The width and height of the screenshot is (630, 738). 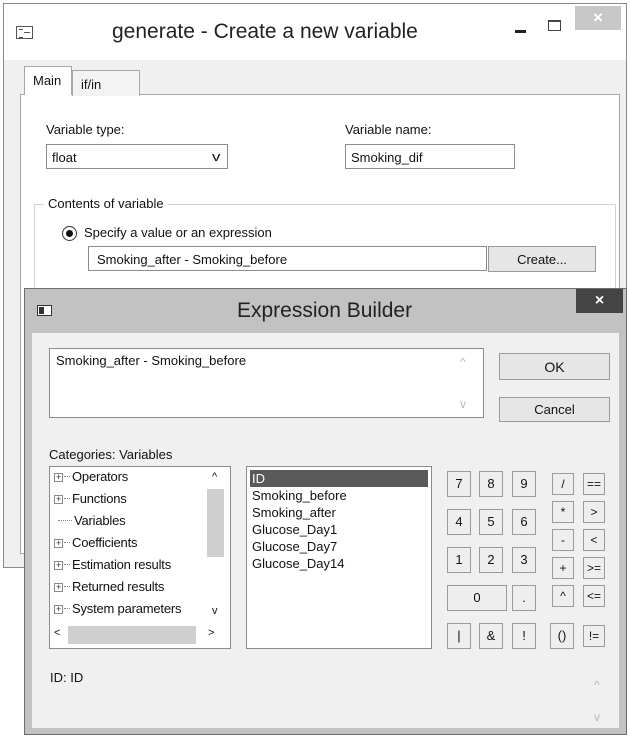 I want to click on key-multiply: *, so click(x=563, y=512).